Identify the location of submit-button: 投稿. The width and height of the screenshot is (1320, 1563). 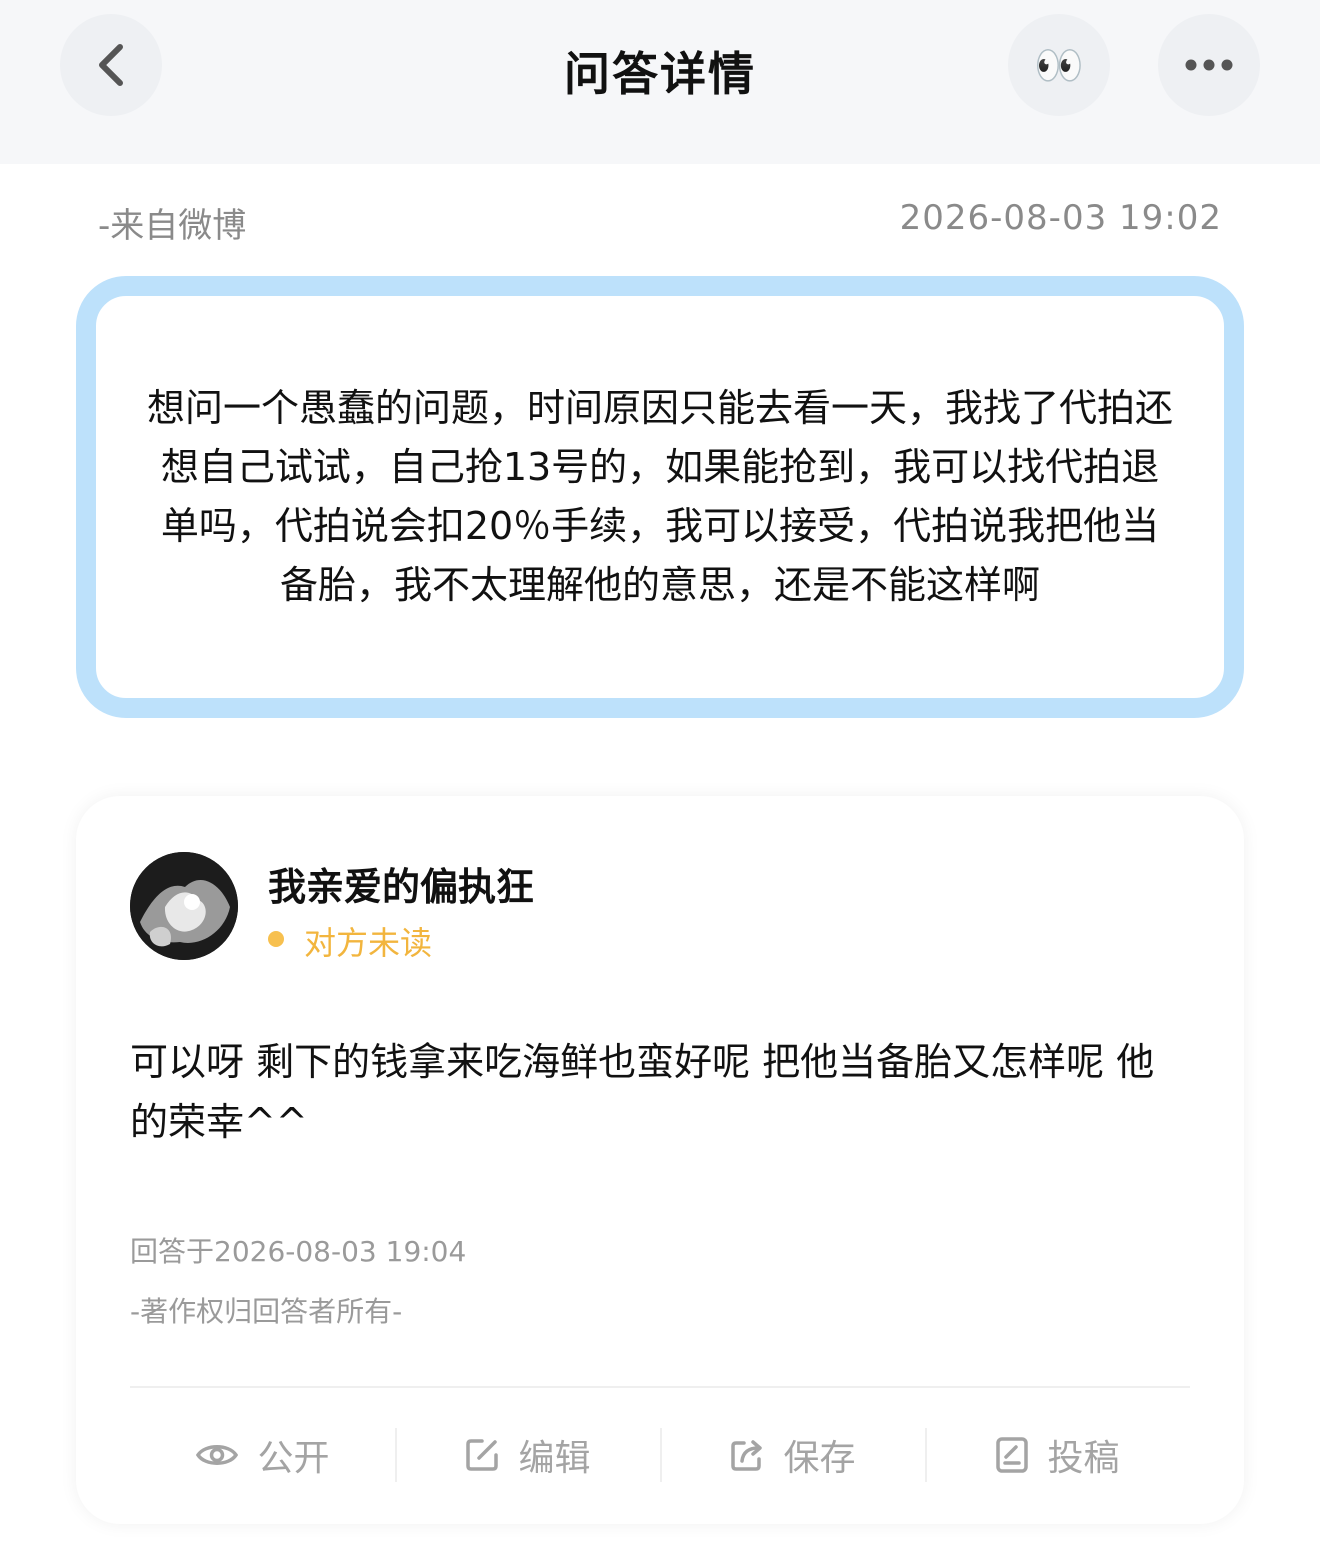
(1057, 1455).